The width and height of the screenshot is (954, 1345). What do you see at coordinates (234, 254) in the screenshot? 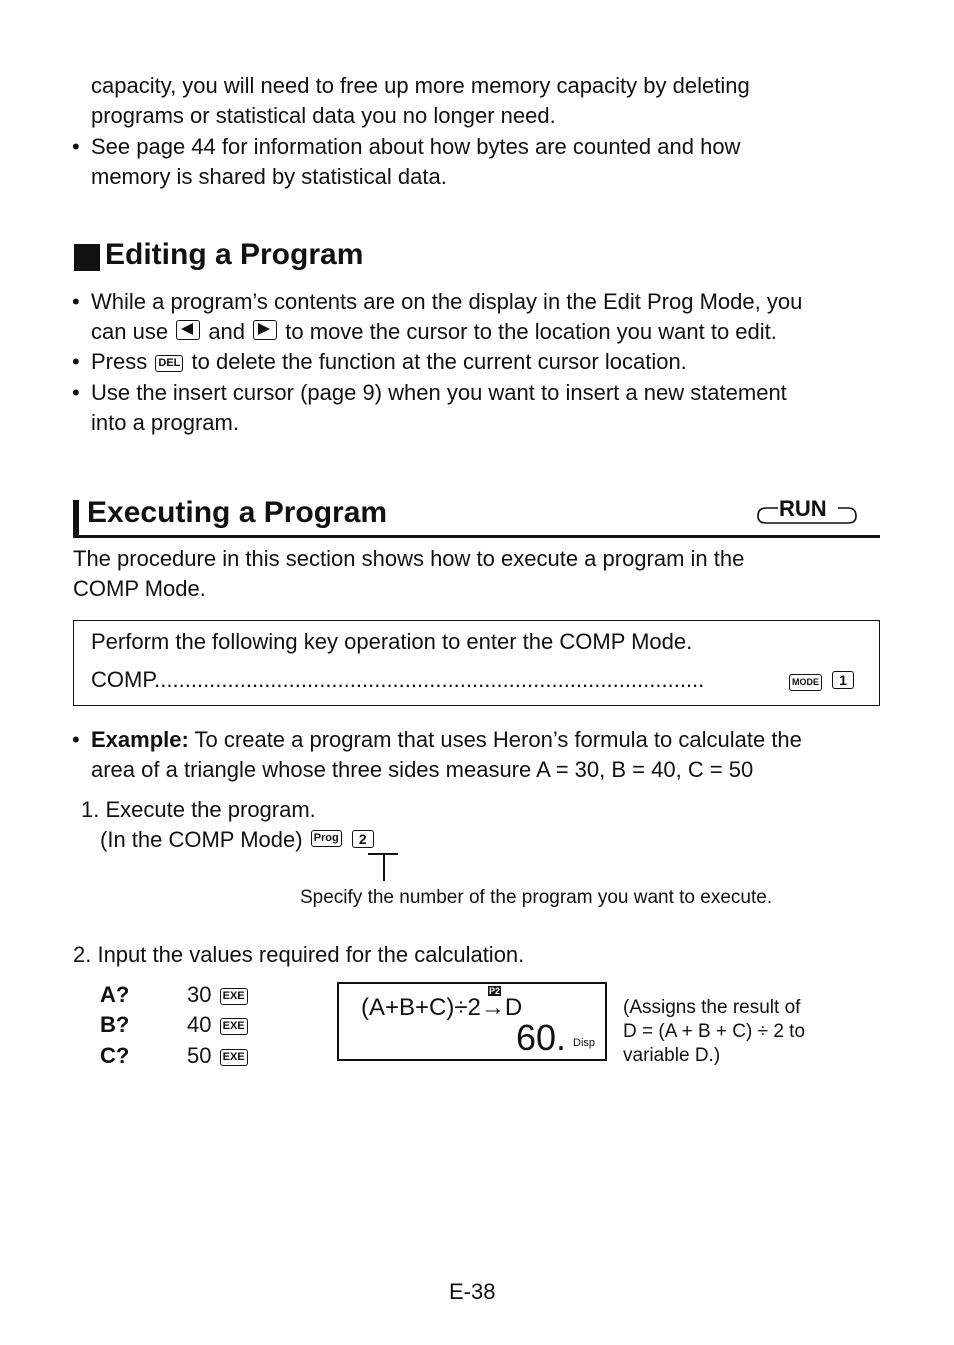
I see `editing-heading: Editing a Program` at bounding box center [234, 254].